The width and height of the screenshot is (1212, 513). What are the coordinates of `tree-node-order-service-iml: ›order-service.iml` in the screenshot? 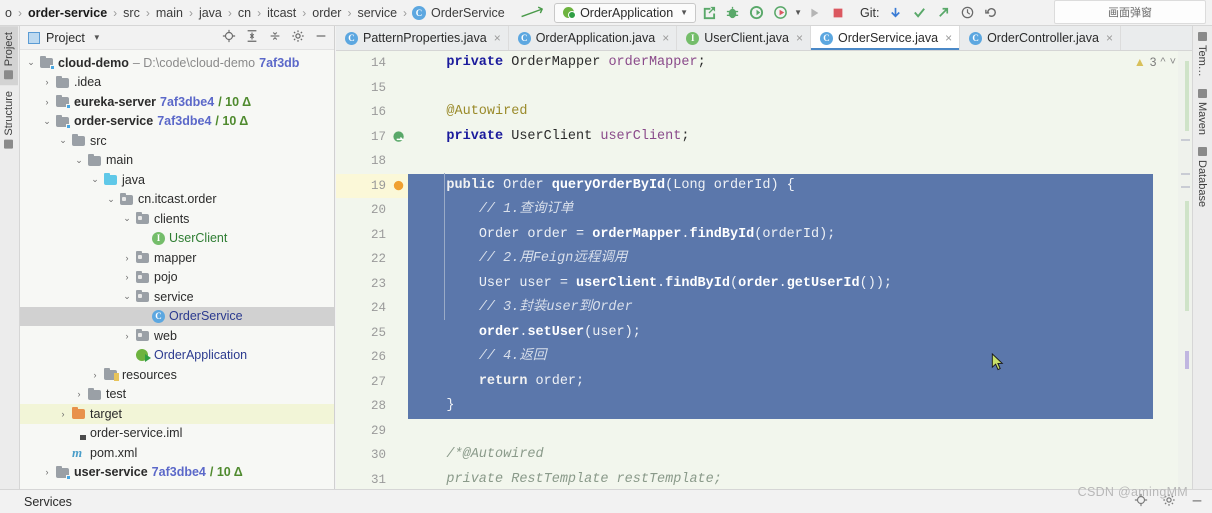 It's located at (177, 434).